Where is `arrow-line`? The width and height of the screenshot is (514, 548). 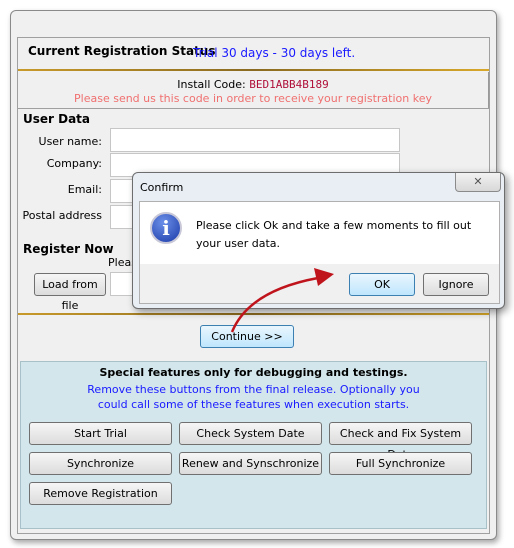 arrow-line is located at coordinates (274, 304).